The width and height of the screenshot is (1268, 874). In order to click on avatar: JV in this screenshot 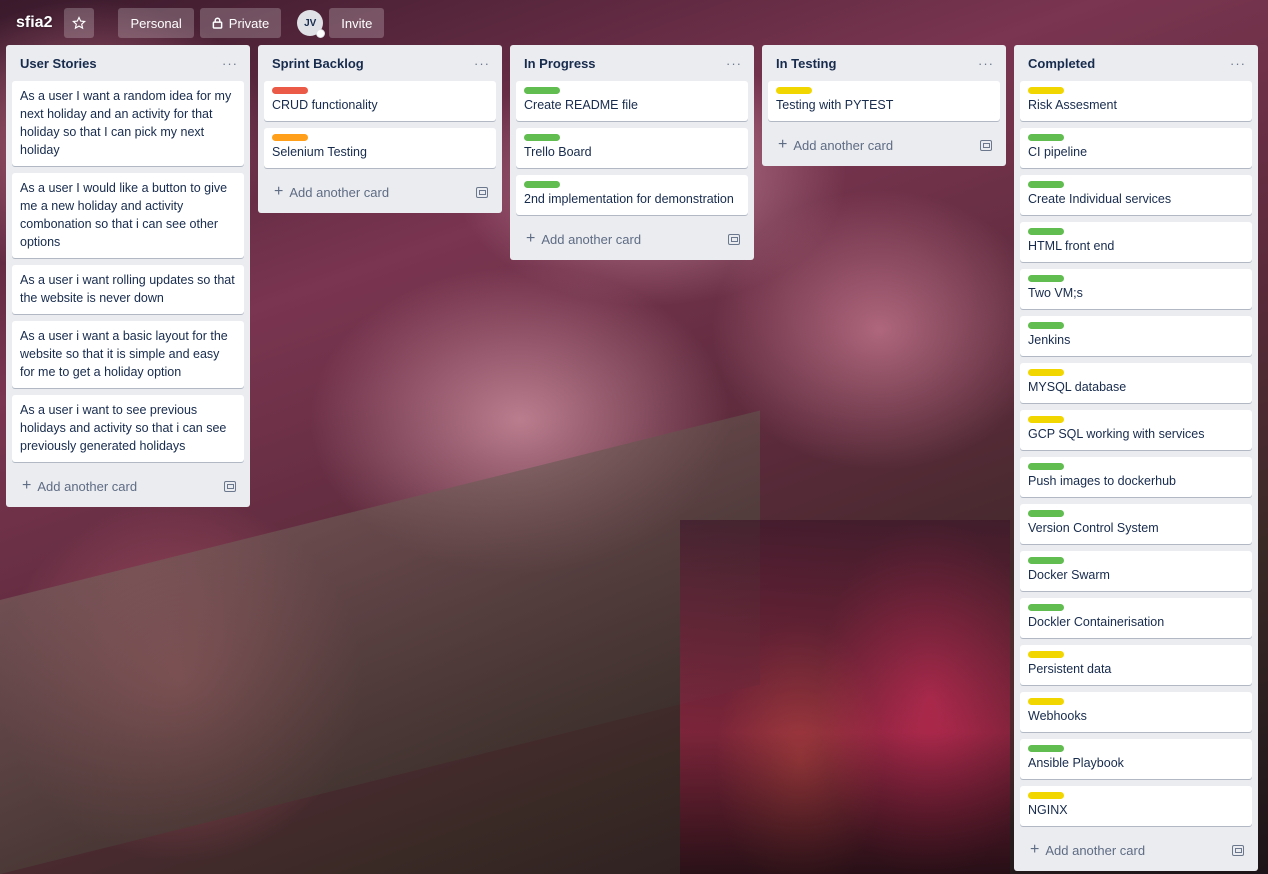, I will do `click(311, 24)`.